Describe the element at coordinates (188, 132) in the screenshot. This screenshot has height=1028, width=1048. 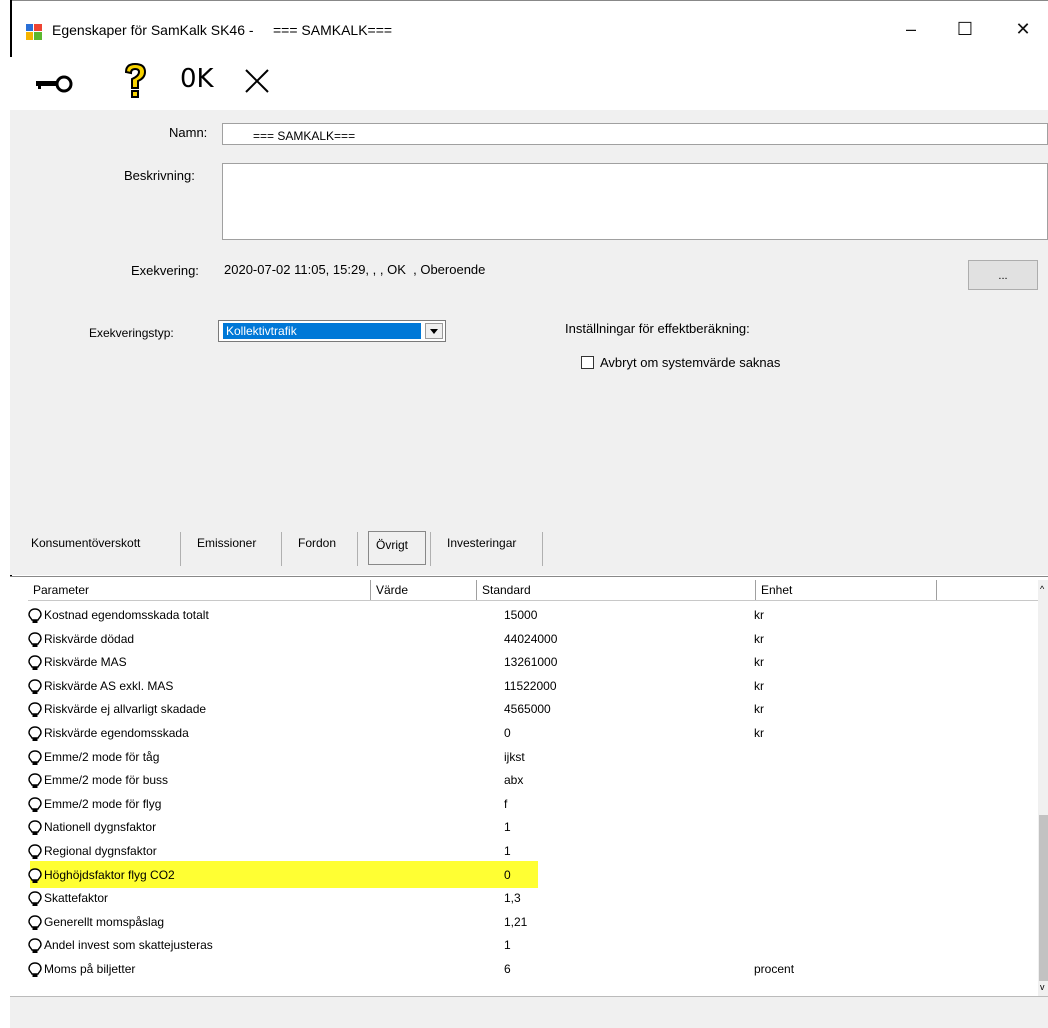
I see `name-label: Namn:` at that location.